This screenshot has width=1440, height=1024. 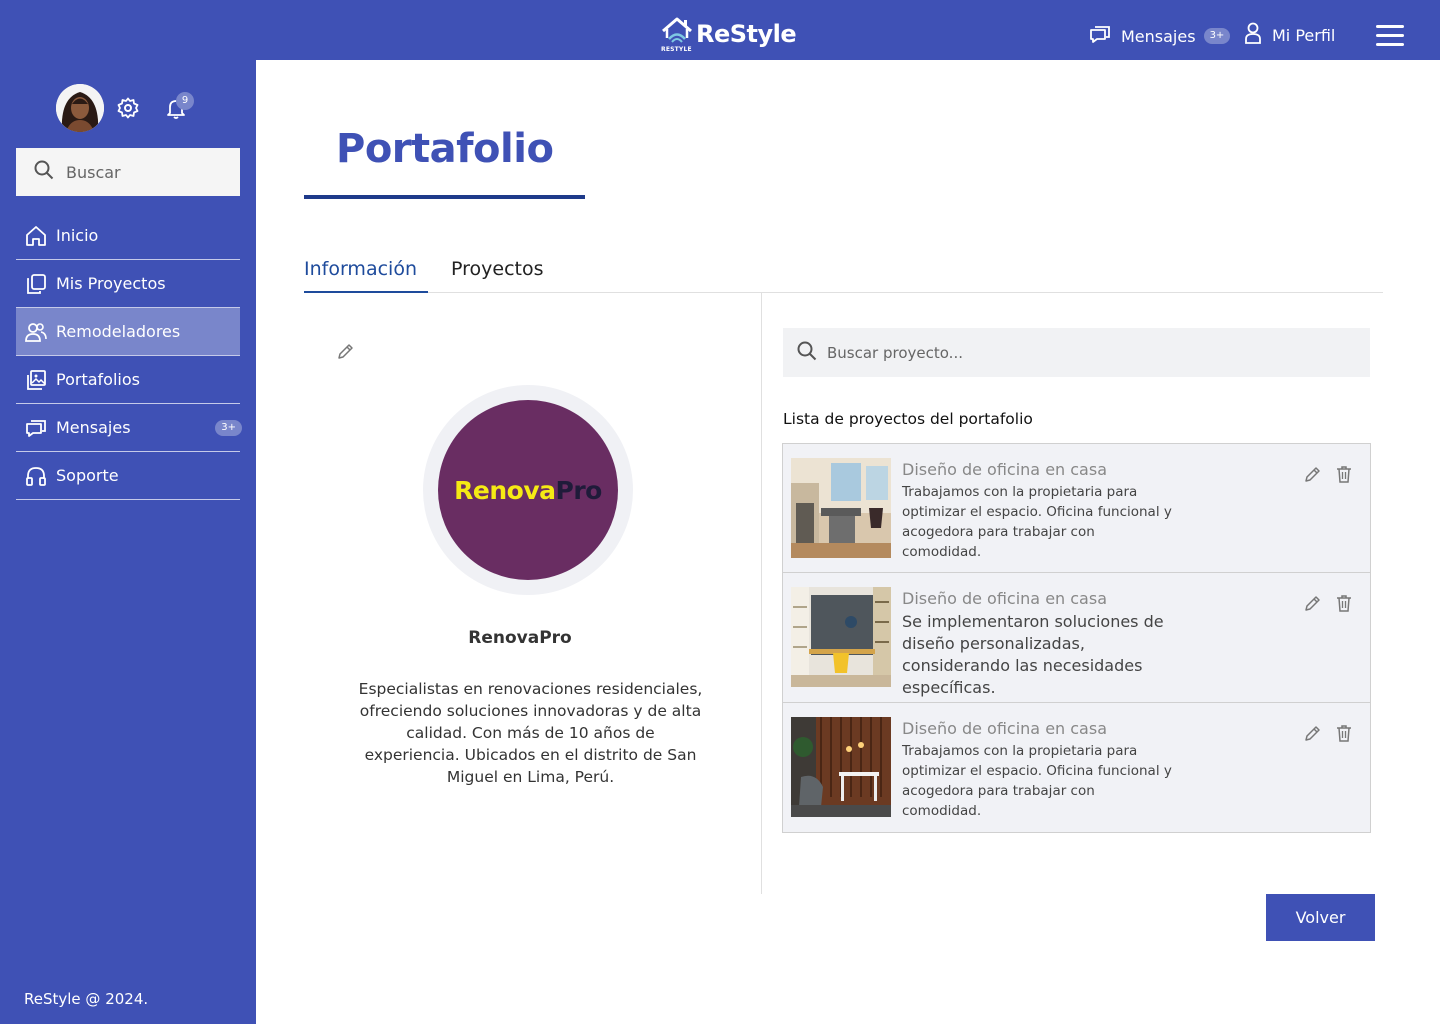 I want to click on logo-text: RenovaPro, so click(x=528, y=490).